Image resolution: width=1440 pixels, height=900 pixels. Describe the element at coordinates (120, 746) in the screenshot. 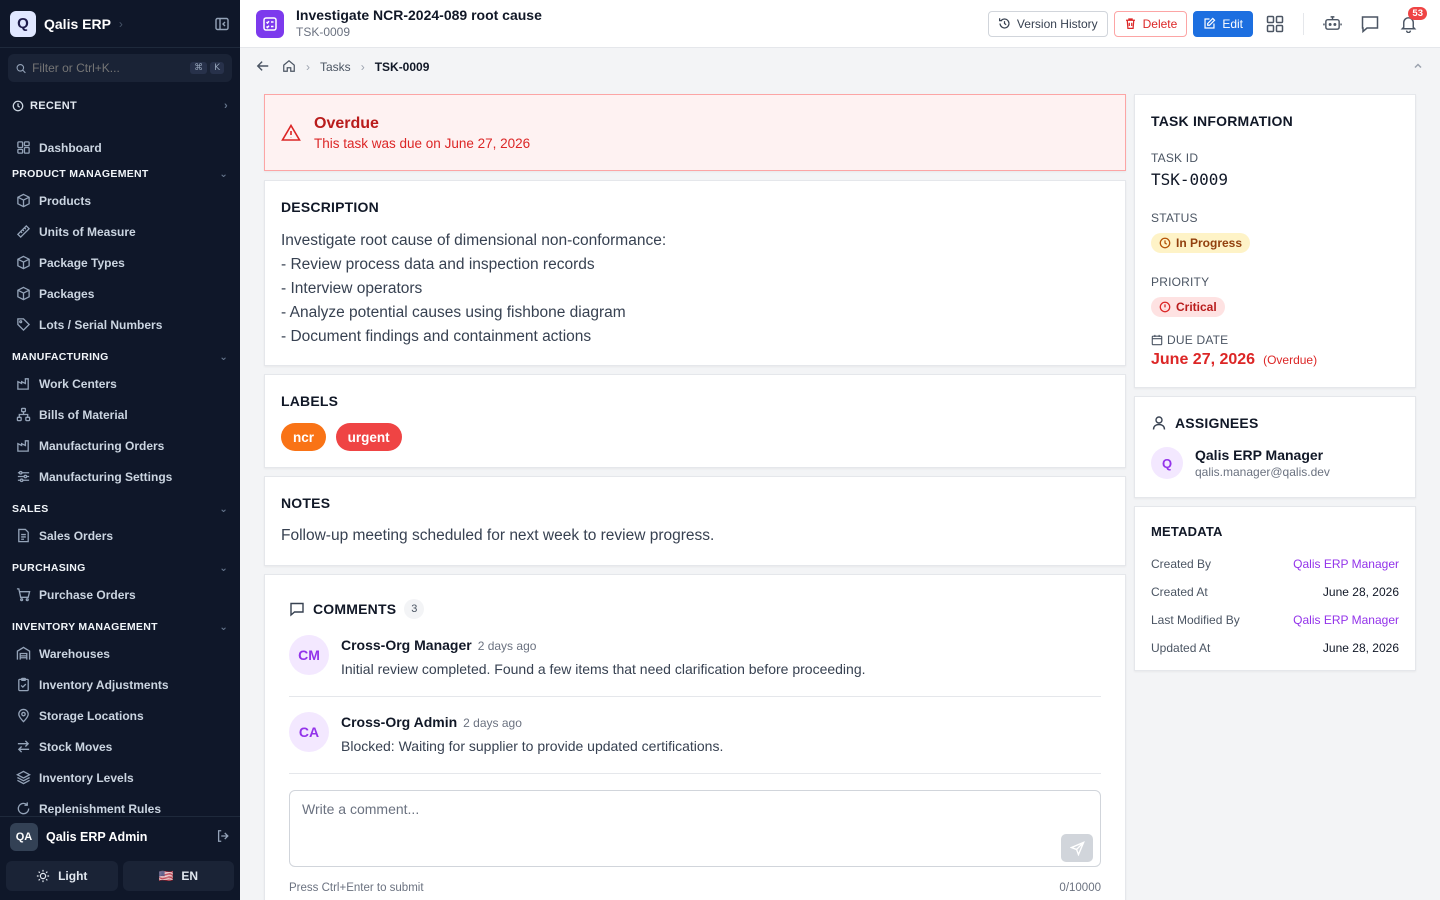

I see `sidebar-item-stock-moves: Stock Moves` at that location.